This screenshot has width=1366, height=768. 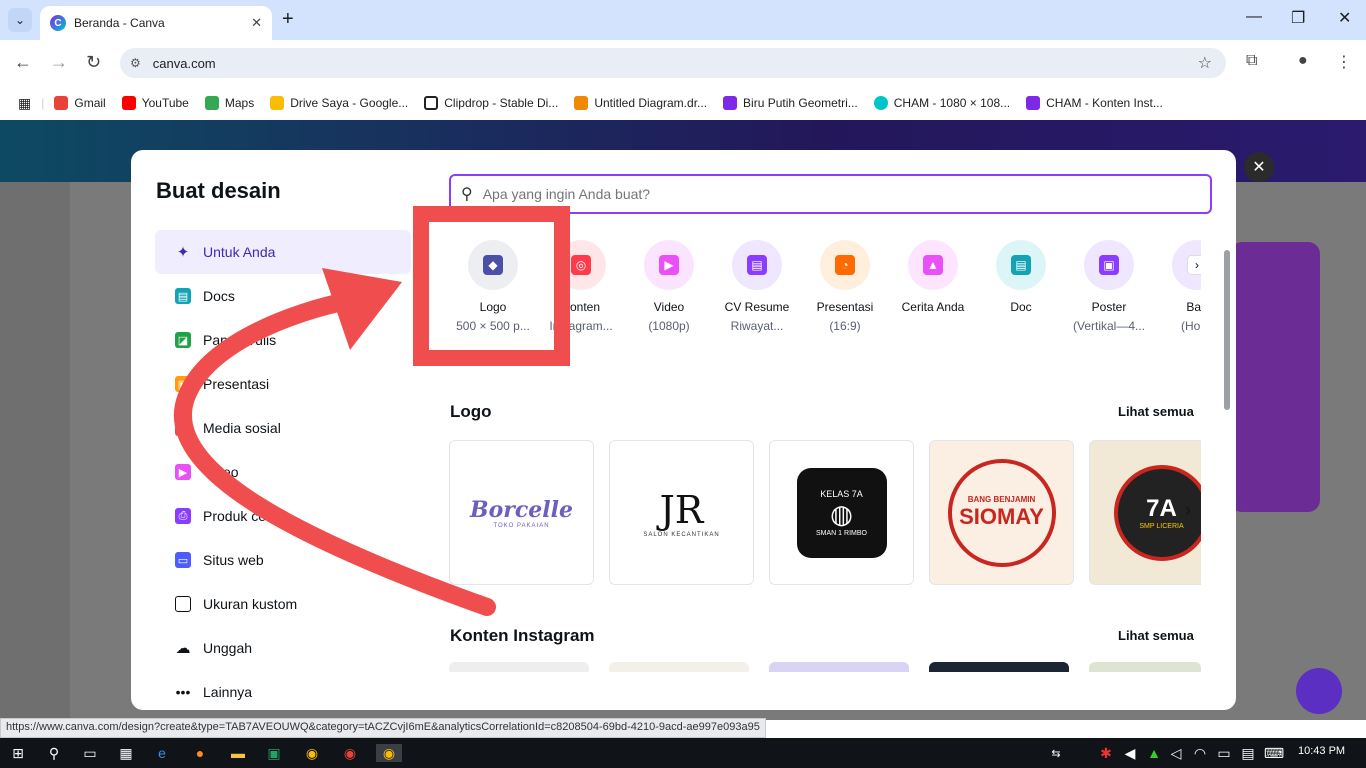 What do you see at coordinates (845, 265) in the screenshot?
I see `presentation-icon: ◔` at bounding box center [845, 265].